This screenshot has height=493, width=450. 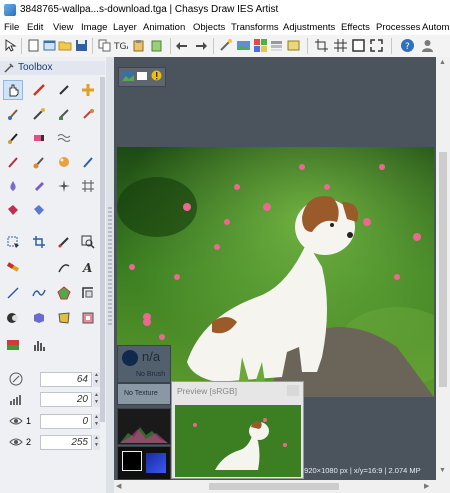 What do you see at coordinates (64, 293) in the screenshot?
I see `shape-tool` at bounding box center [64, 293].